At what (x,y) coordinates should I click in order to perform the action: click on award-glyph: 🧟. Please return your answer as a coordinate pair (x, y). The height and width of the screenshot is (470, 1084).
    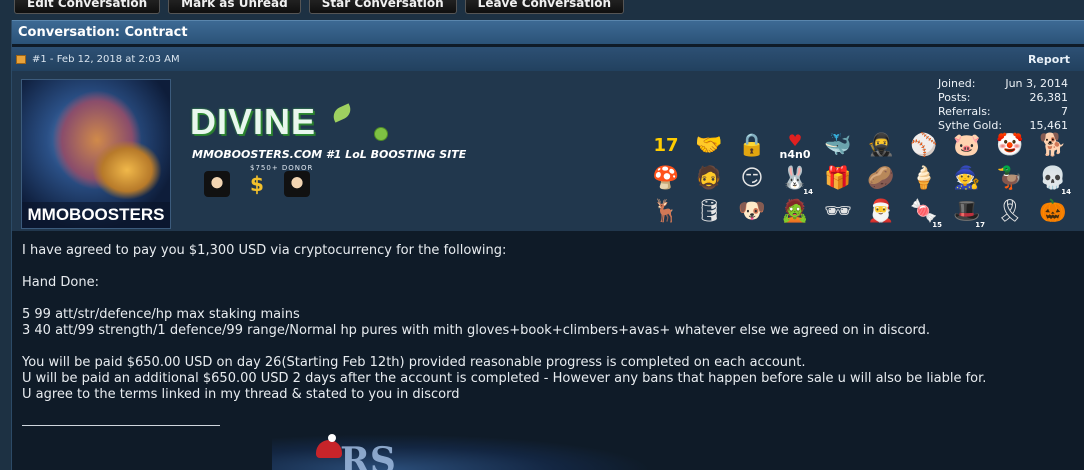
    Looking at the image, I should click on (795, 211).